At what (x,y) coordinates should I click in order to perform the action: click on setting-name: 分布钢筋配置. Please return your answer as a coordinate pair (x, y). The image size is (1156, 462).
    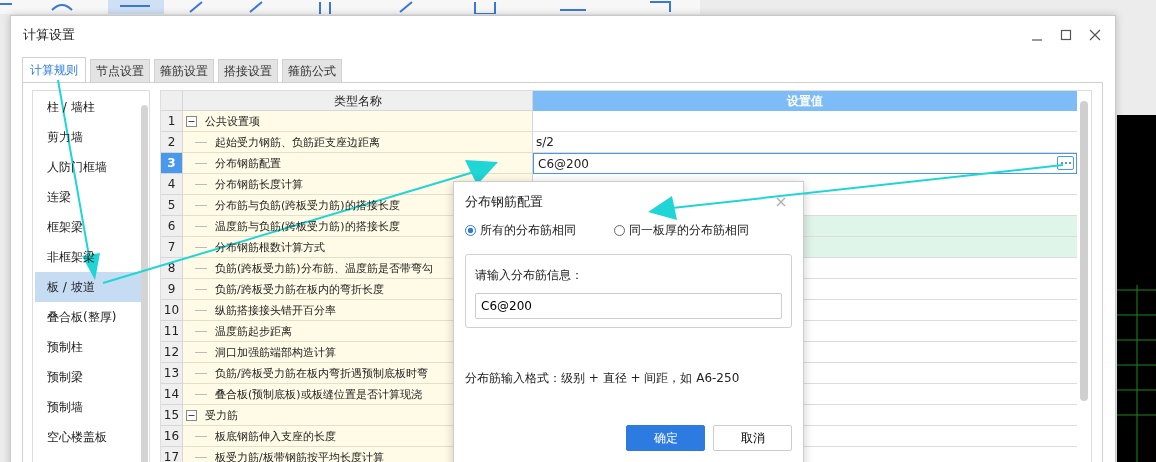
    Looking at the image, I should click on (248, 163).